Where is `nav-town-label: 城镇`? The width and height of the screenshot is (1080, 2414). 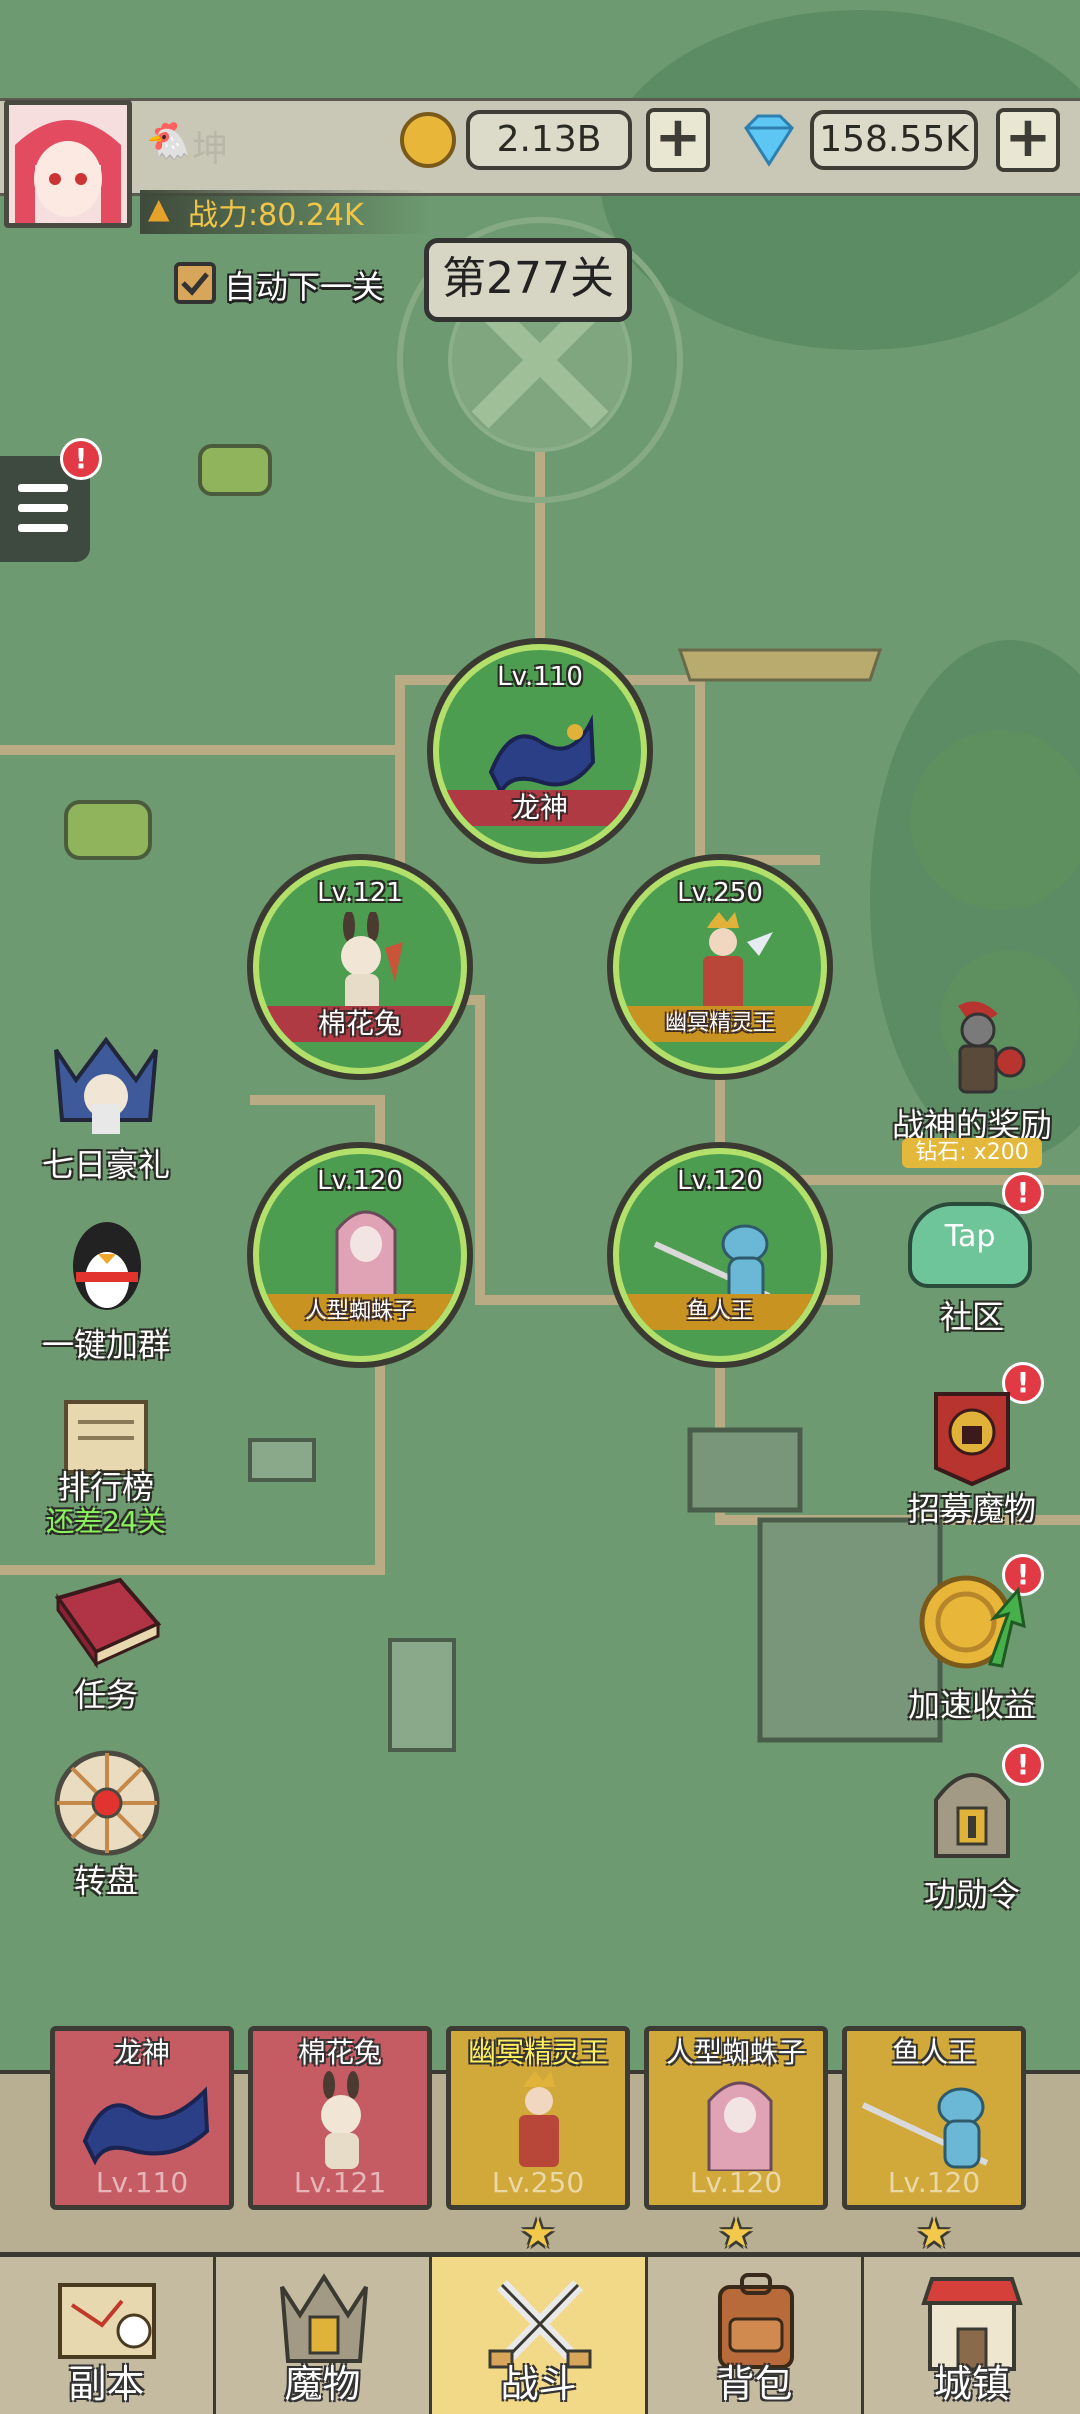 nav-town-label: 城镇 is located at coordinates (971, 2384).